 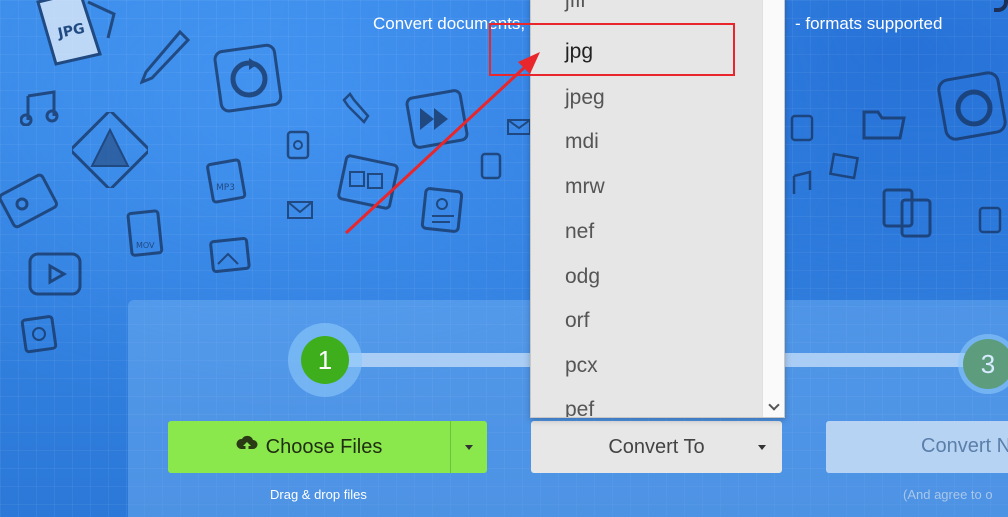 I want to click on music-small-icon, so click(x=801, y=185).